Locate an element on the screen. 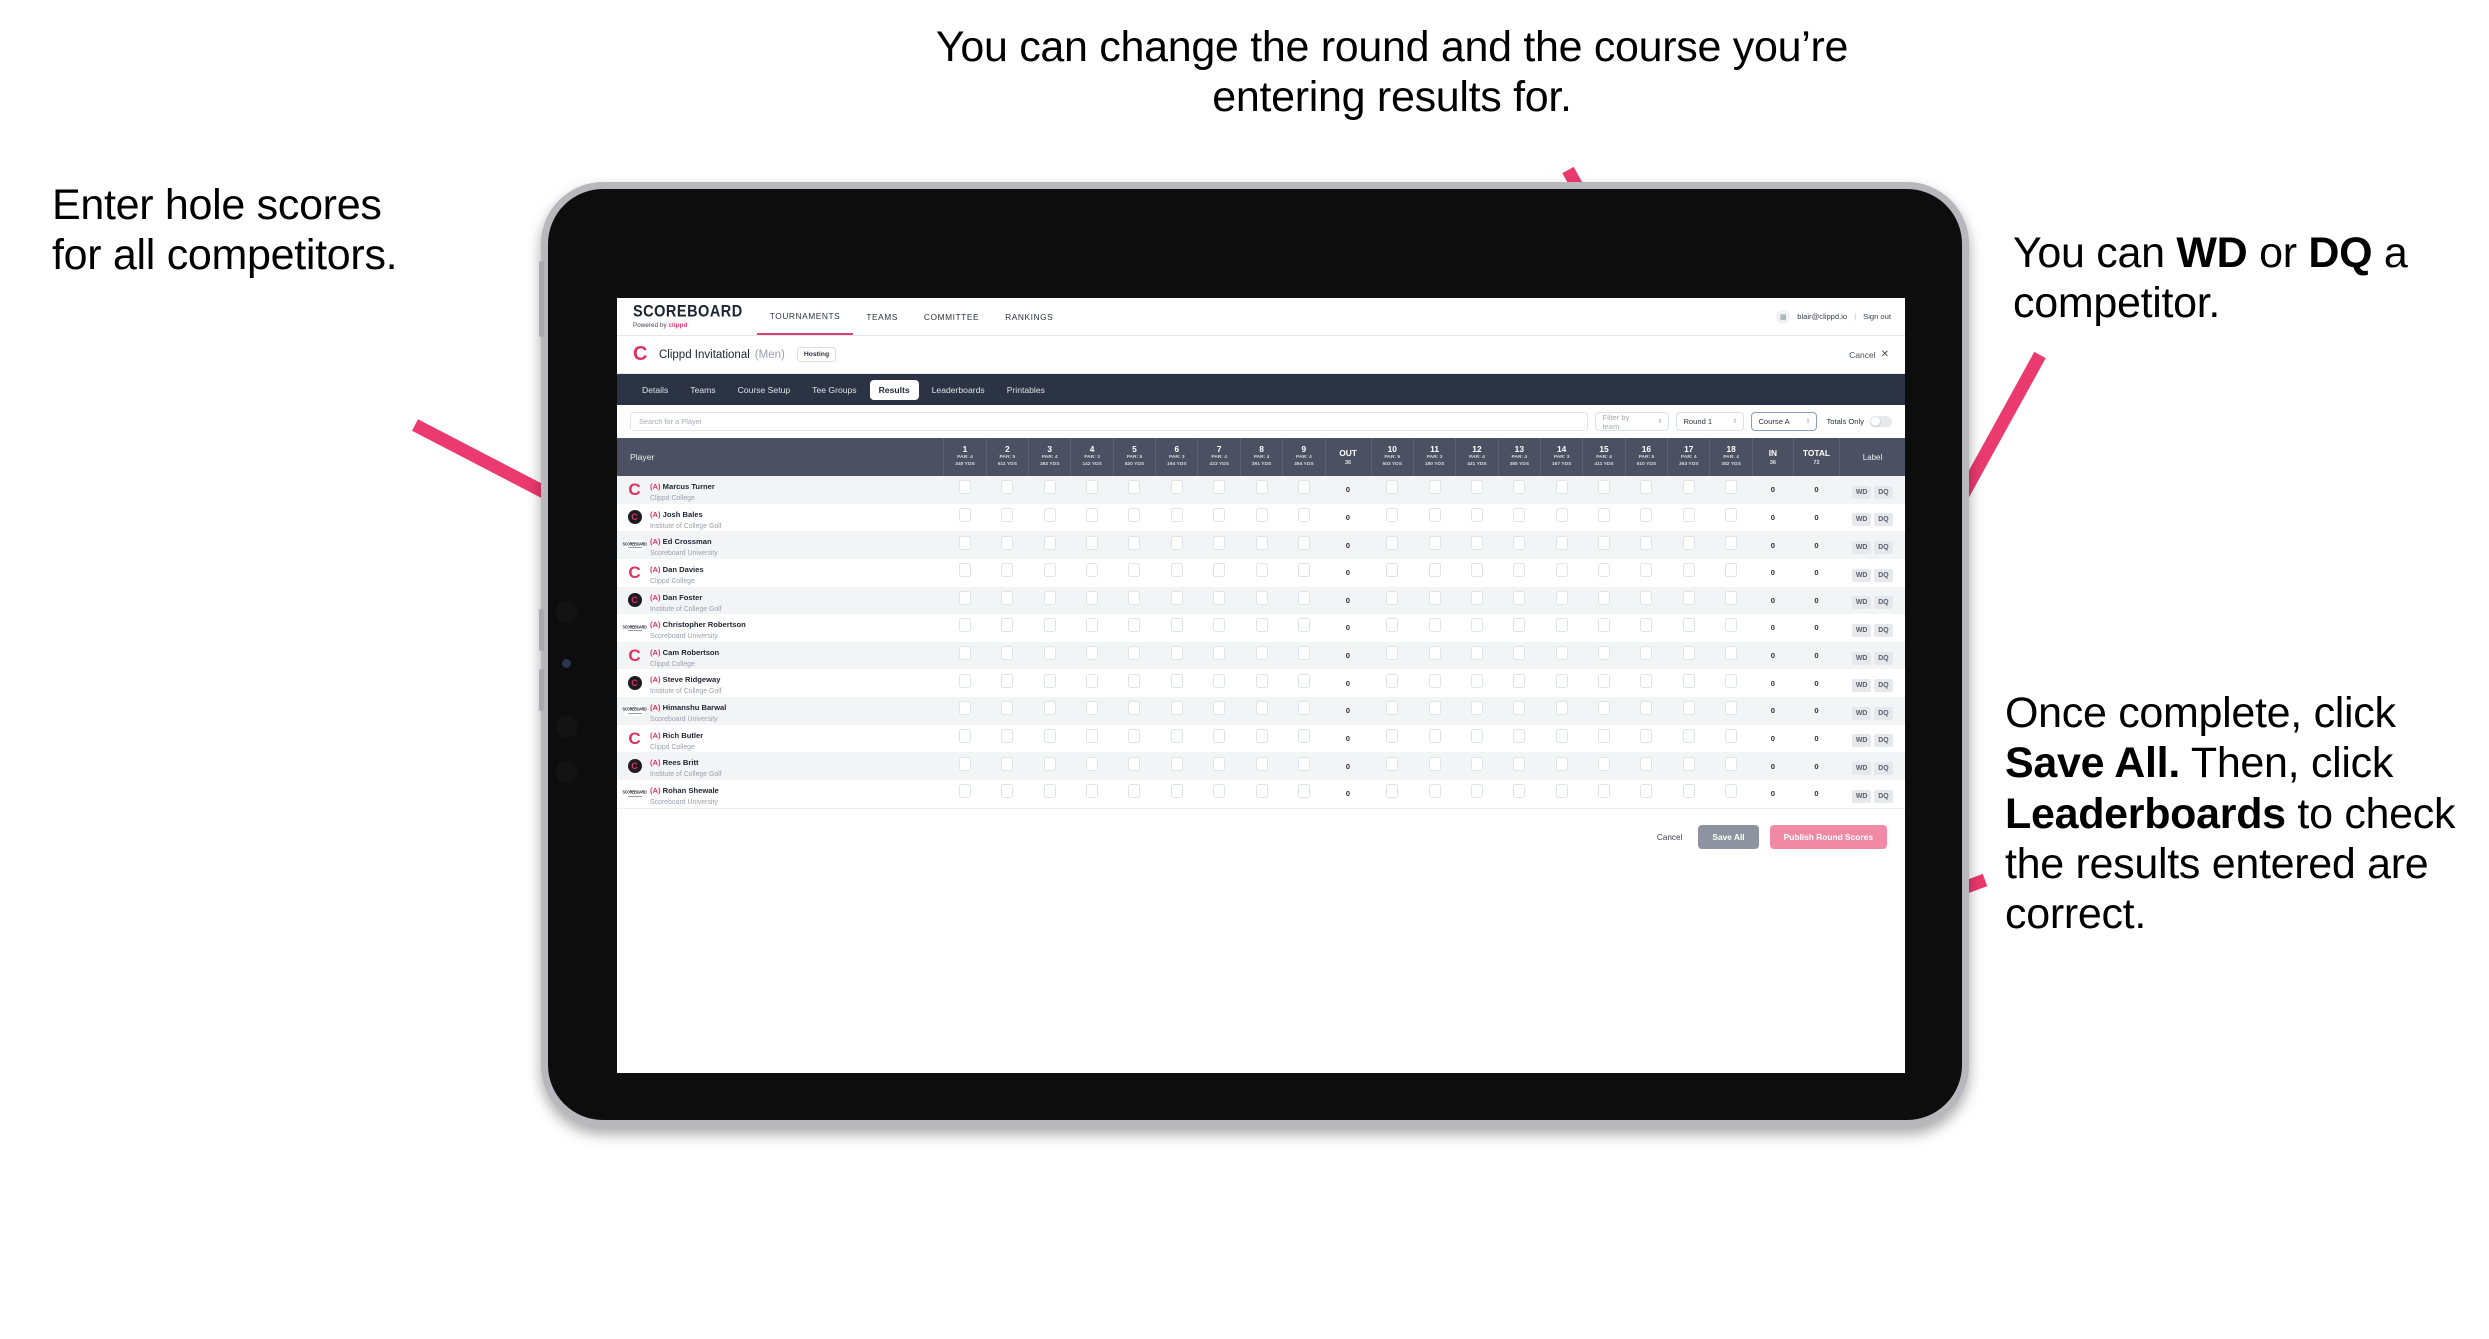  totals-only-toggle is located at coordinates (1881, 421).